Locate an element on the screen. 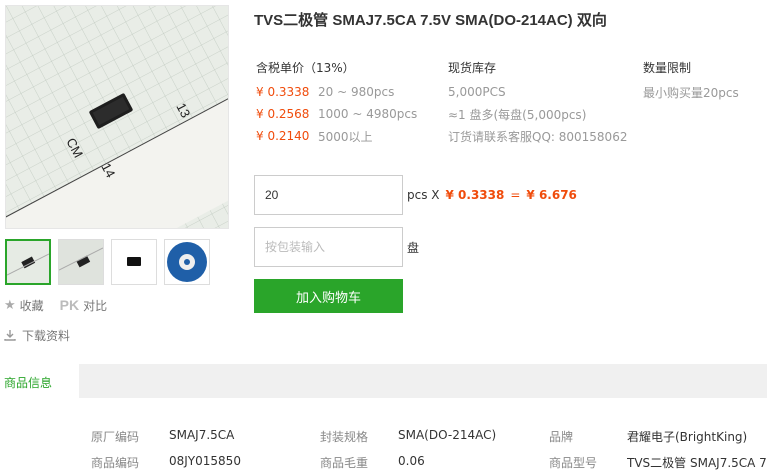 The image size is (767, 473). price-tier-row: ¥ 0.3338 20 ~ 980pcs is located at coordinates (336, 92).